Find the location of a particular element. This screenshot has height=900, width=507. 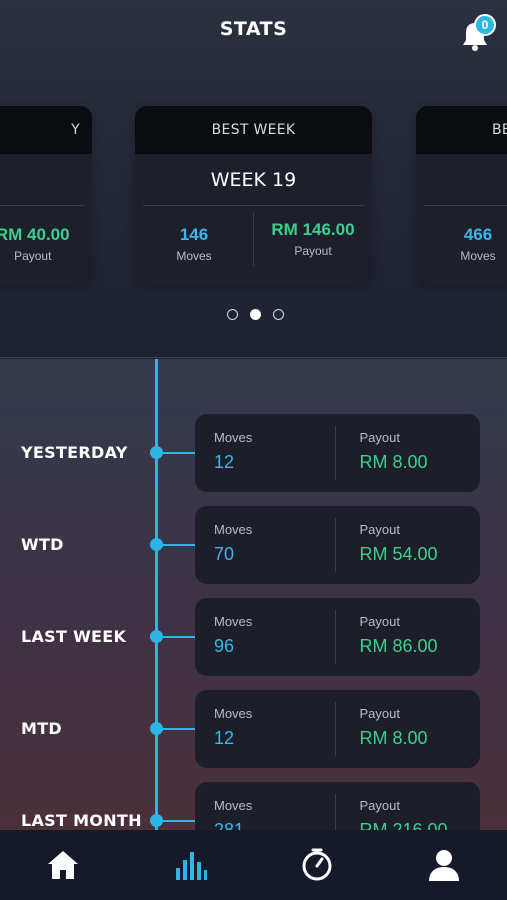

carousel-dot-active is located at coordinates (255, 314).